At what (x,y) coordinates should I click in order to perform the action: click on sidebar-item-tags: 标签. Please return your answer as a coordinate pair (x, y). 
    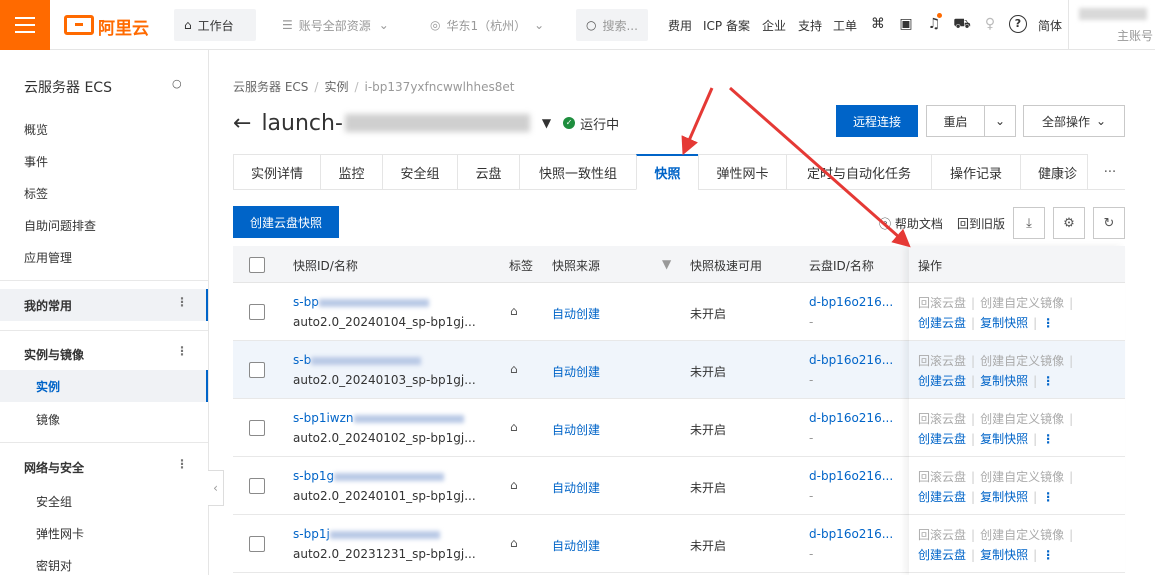
    Looking at the image, I should click on (36, 193).